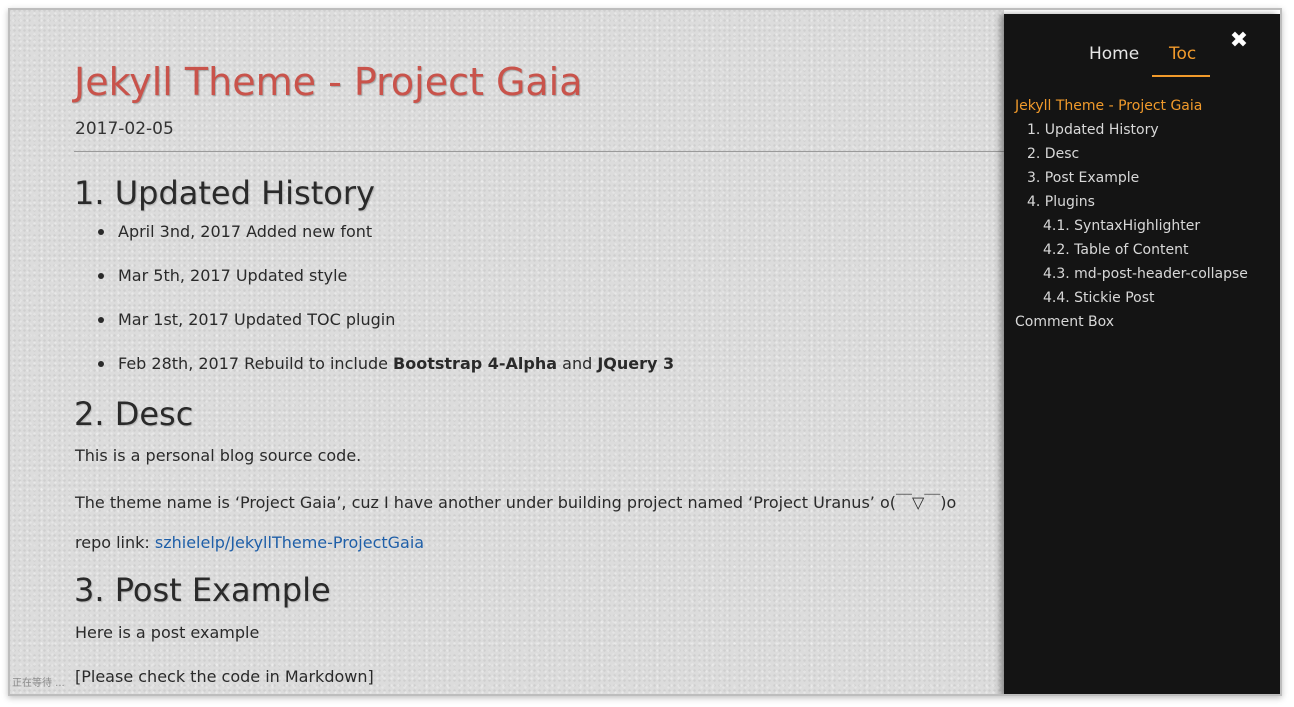 This screenshot has height=707, width=1294. What do you see at coordinates (1121, 226) in the screenshot?
I see `toc-item-syntaxhighlighter: 4.1. SyntaxHighlighter` at bounding box center [1121, 226].